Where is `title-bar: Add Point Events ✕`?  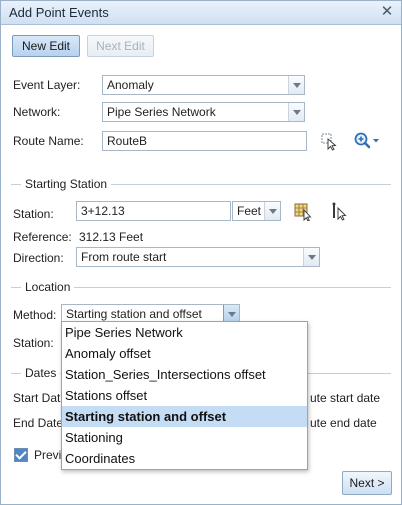 title-bar: Add Point Events ✕ is located at coordinates (201, 13).